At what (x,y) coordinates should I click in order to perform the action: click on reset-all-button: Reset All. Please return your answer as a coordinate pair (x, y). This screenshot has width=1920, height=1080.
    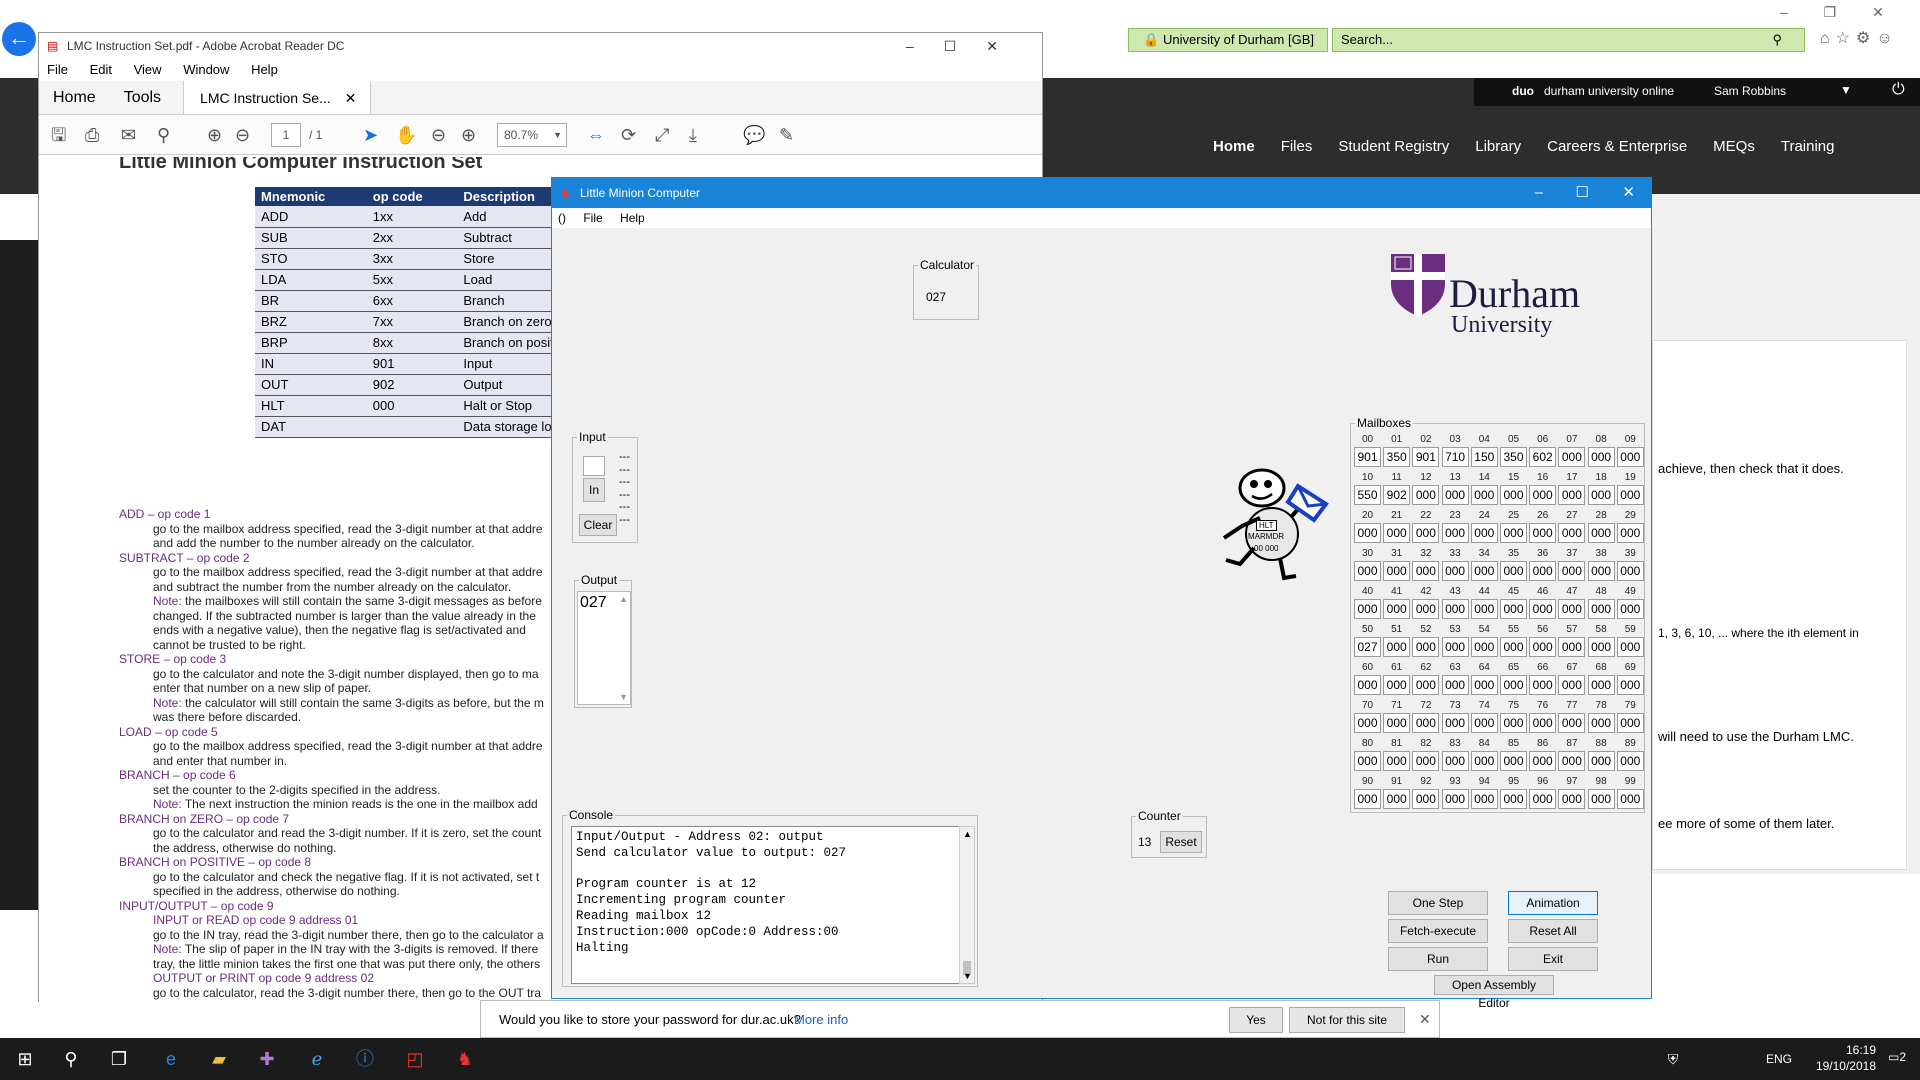
    Looking at the image, I should click on (1553, 931).